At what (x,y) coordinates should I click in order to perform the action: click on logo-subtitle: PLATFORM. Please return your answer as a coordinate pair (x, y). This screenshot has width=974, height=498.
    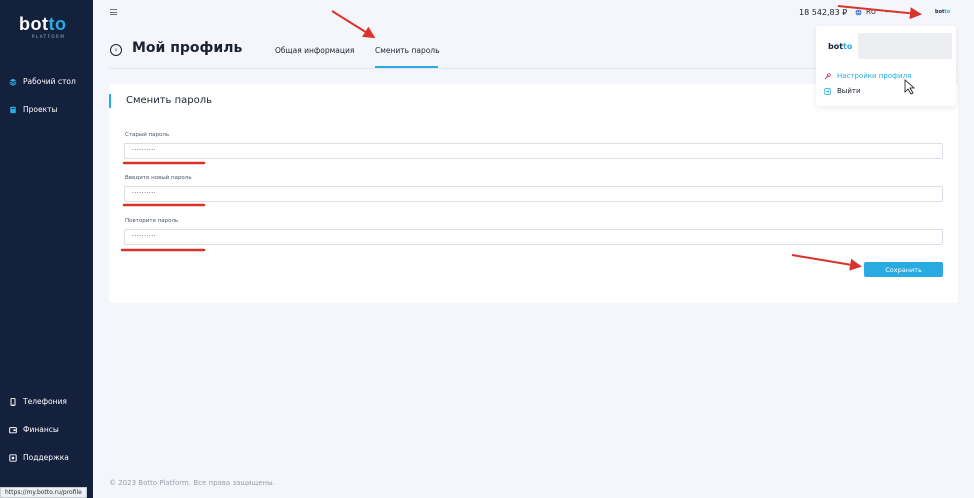
    Looking at the image, I should click on (49, 36).